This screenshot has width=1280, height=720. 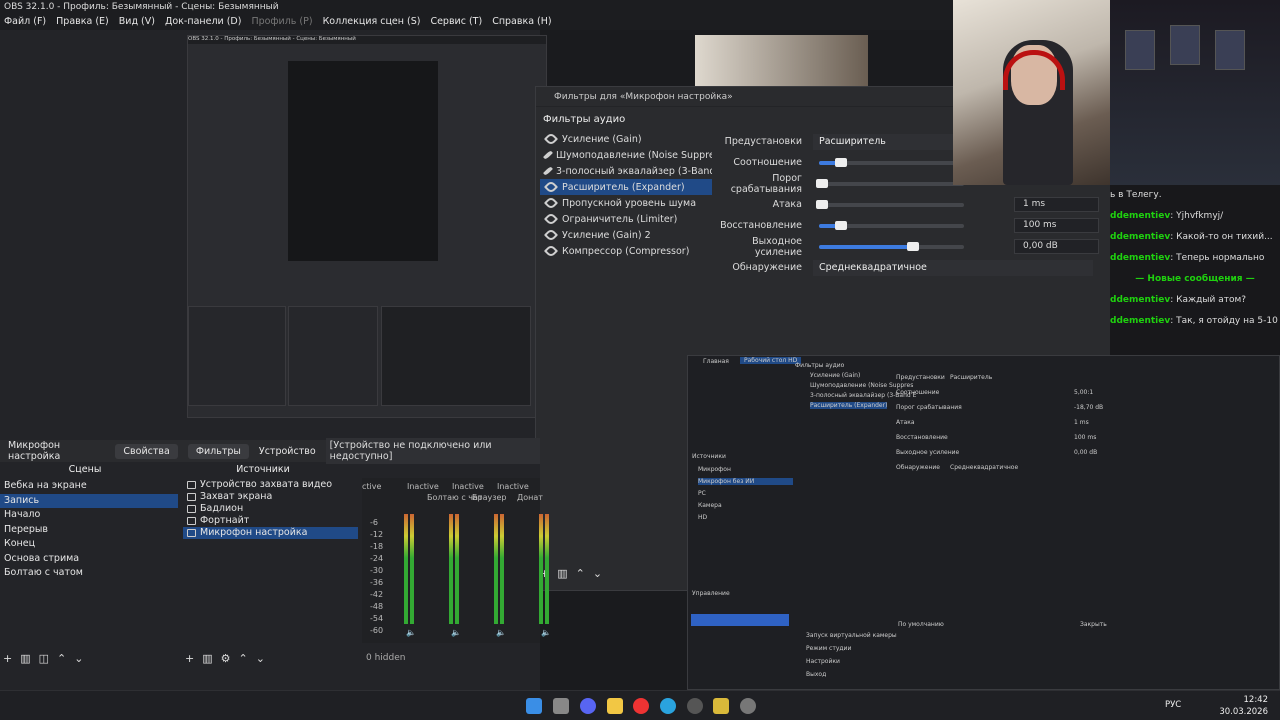 I want to click on tab-desktop-hd: Рабочий стол HD, so click(x=771, y=360).